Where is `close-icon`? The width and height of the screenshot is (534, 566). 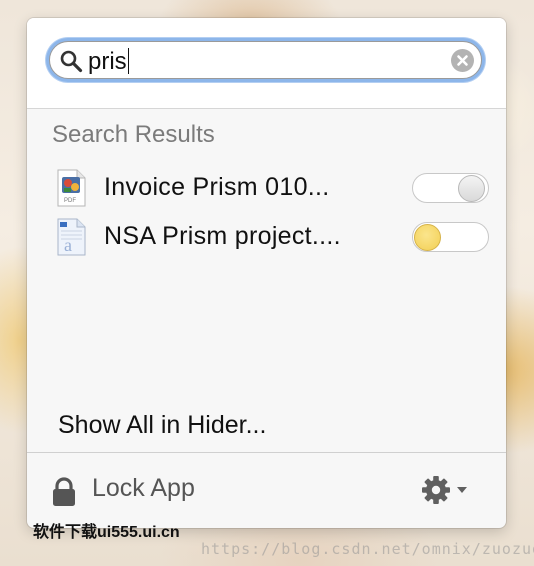
close-icon is located at coordinates (462, 60).